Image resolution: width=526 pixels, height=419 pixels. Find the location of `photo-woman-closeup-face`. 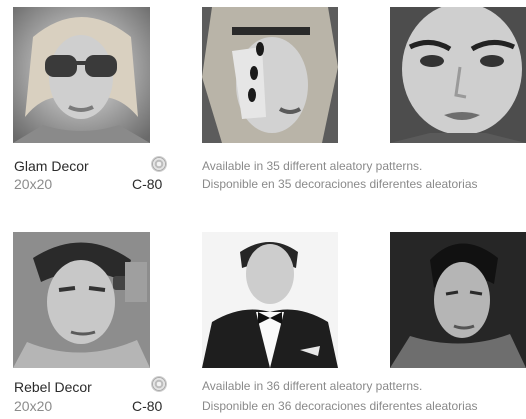

photo-woman-closeup-face is located at coordinates (458, 75).